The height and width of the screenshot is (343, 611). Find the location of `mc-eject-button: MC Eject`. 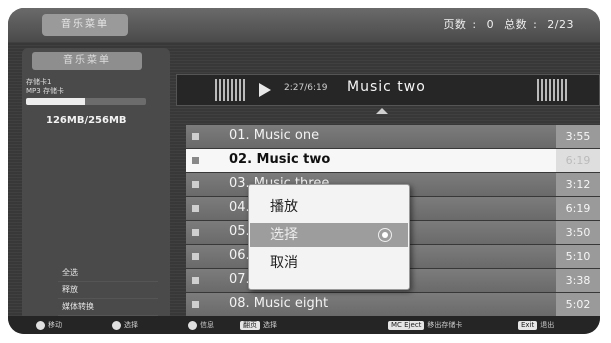

mc-eject-button: MC Eject is located at coordinates (406, 325).